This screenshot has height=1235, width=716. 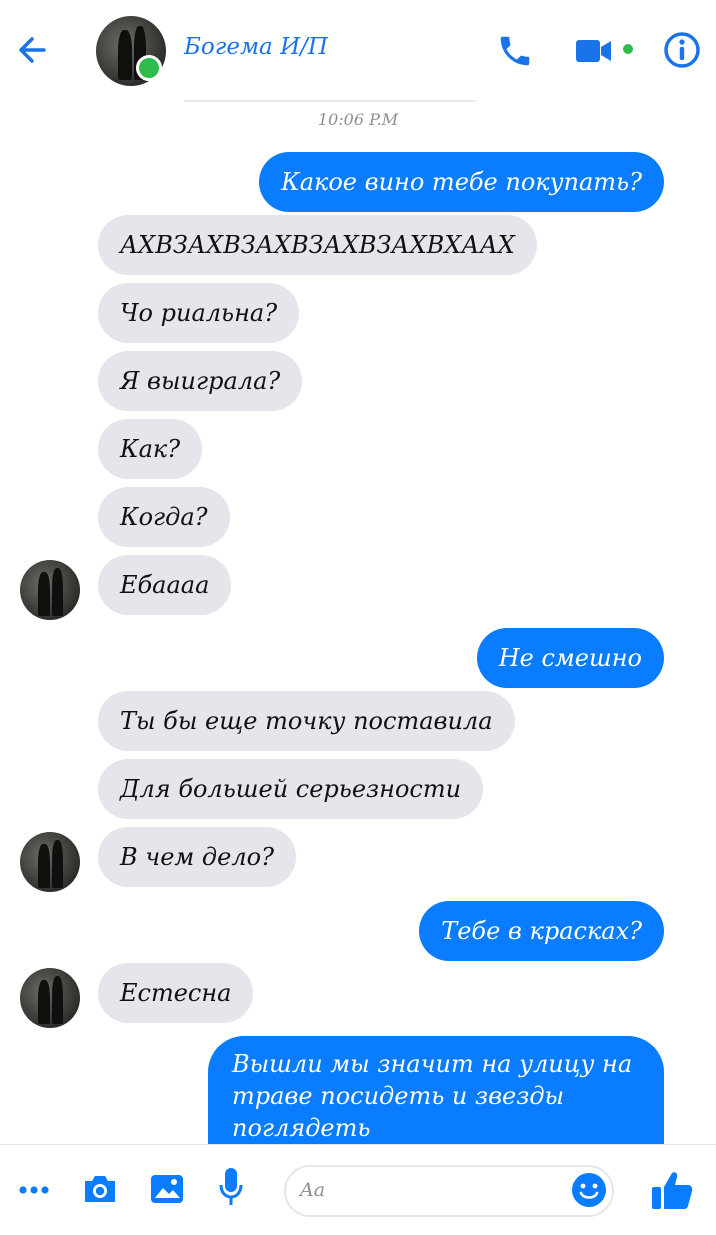 What do you see at coordinates (358, 51) in the screenshot?
I see `chat-header: Богема И/П` at bounding box center [358, 51].